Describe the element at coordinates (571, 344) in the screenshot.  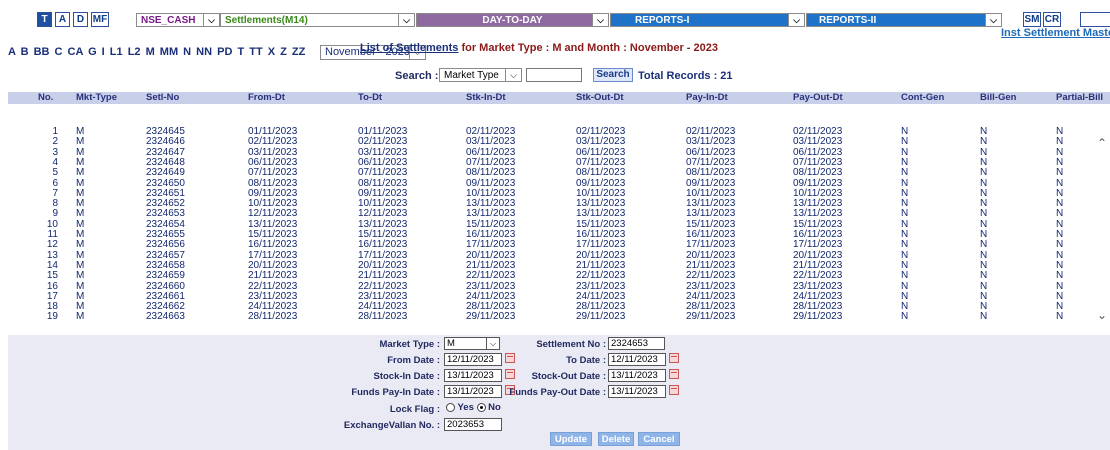
I see `settlement-no-label: Settlement No :` at that location.